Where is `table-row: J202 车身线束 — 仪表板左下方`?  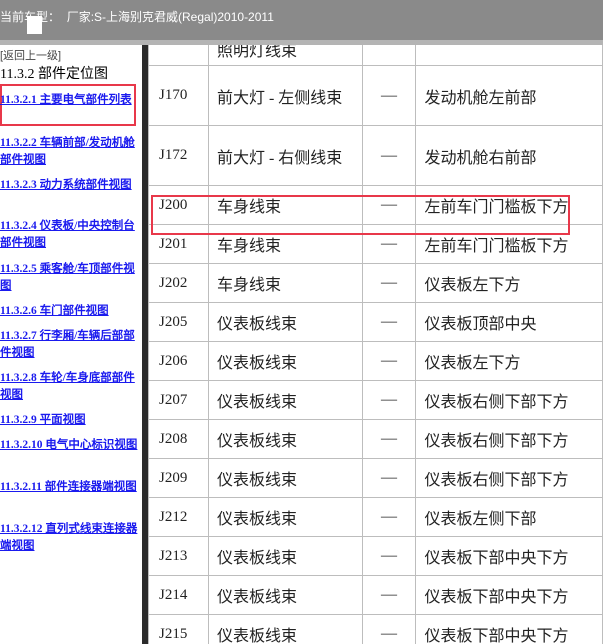
table-row: J202 车身线束 — 仪表板左下方 is located at coordinates (375, 283).